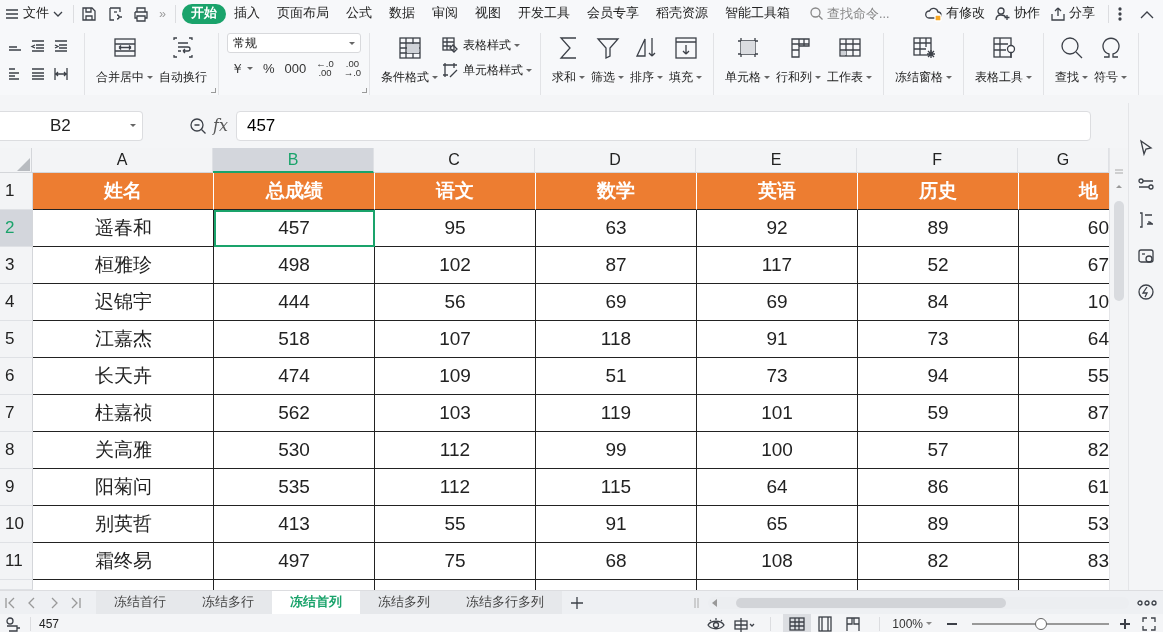 The image size is (1163, 632). What do you see at coordinates (616, 265) in the screenshot?
I see `table-cell: 87` at bounding box center [616, 265].